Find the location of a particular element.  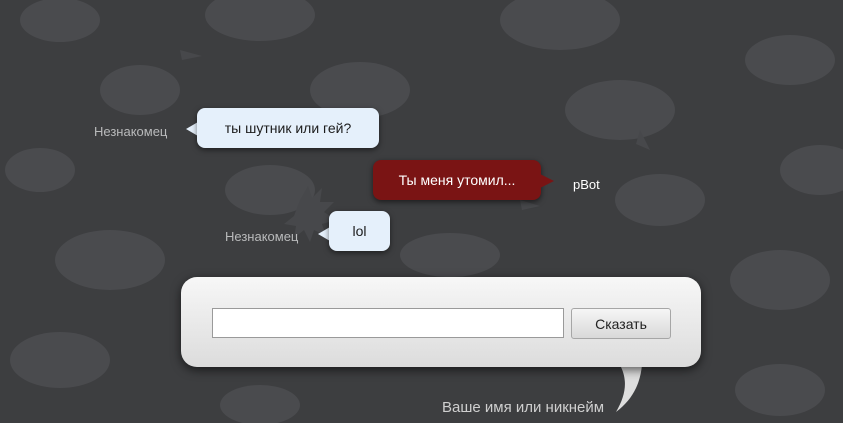

message-text: lol is located at coordinates (359, 231).